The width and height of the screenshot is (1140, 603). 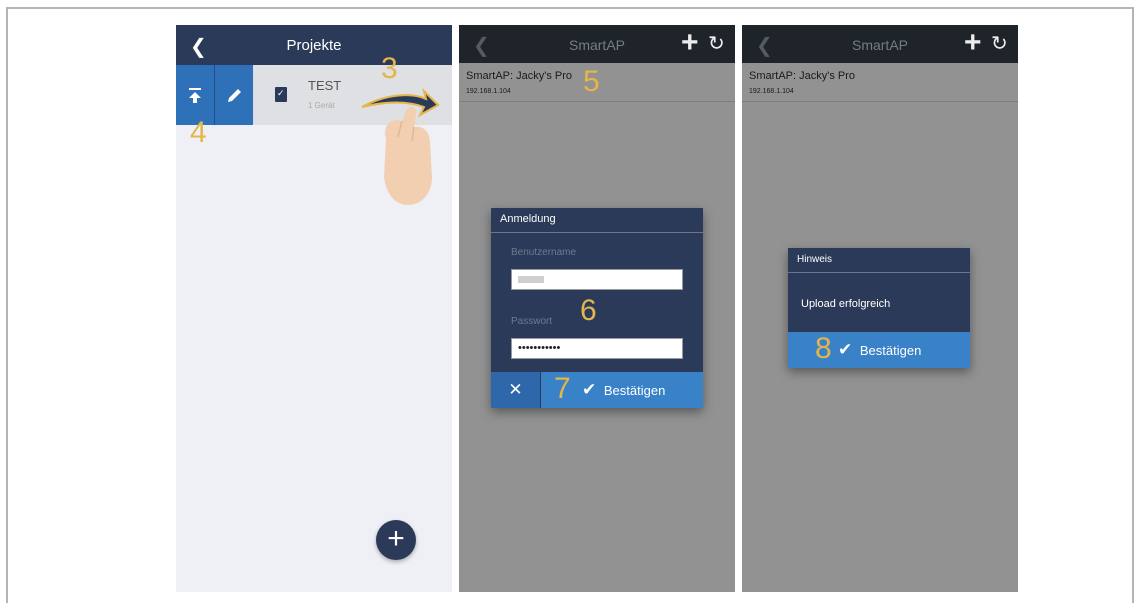 I want to click on project-name: TEST, so click(x=325, y=85).